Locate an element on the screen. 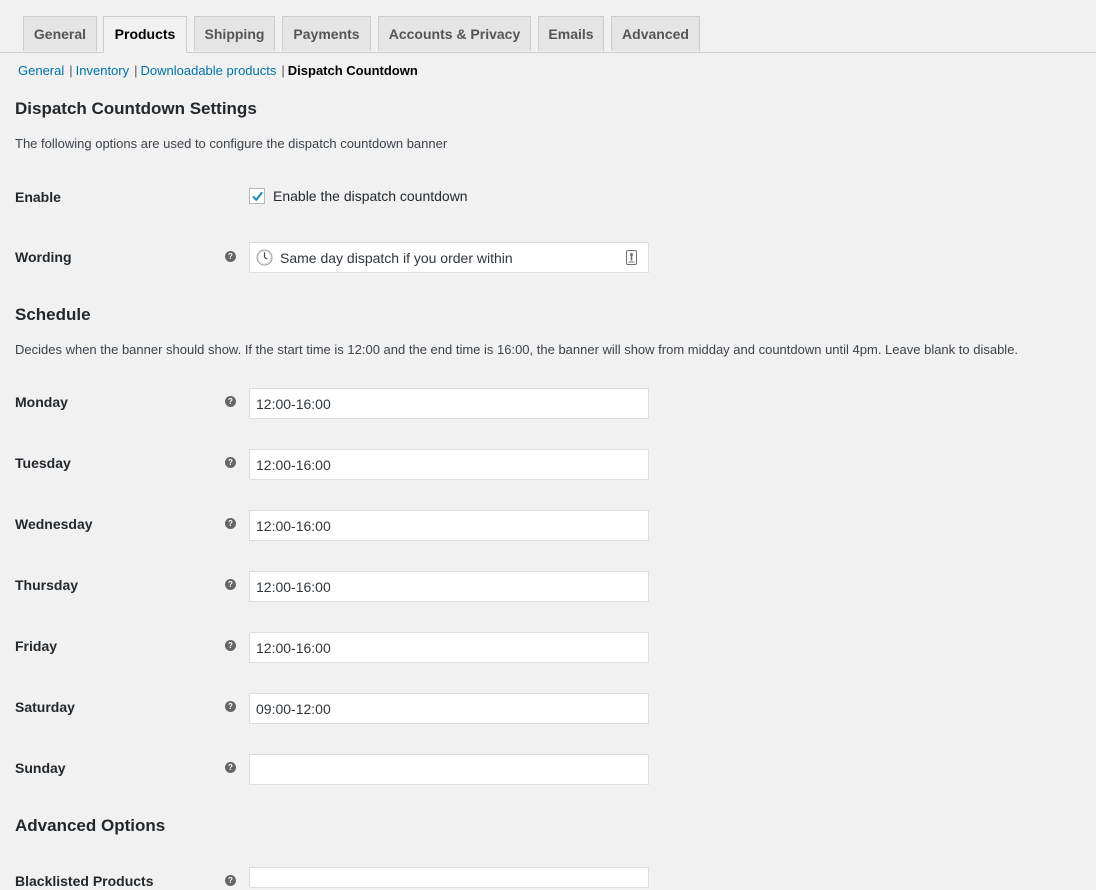  subnav-link-inventory: Inventory is located at coordinates (102, 70).